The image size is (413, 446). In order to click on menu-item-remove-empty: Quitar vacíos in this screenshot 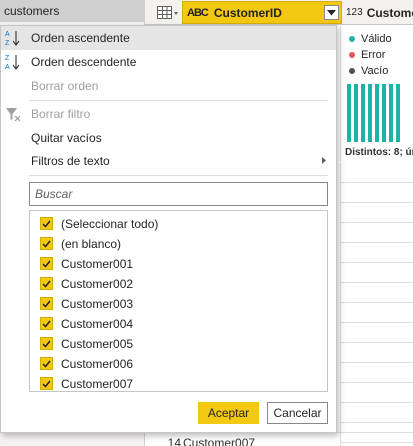, I will do `click(168, 138)`.